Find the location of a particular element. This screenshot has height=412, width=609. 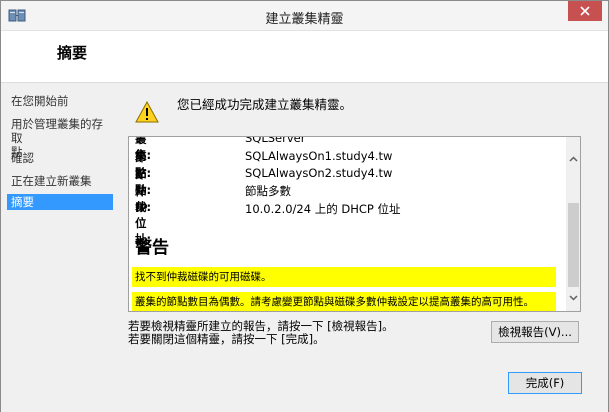

report-value: SQLAlwaysOn1.study4.tw is located at coordinates (319, 156).